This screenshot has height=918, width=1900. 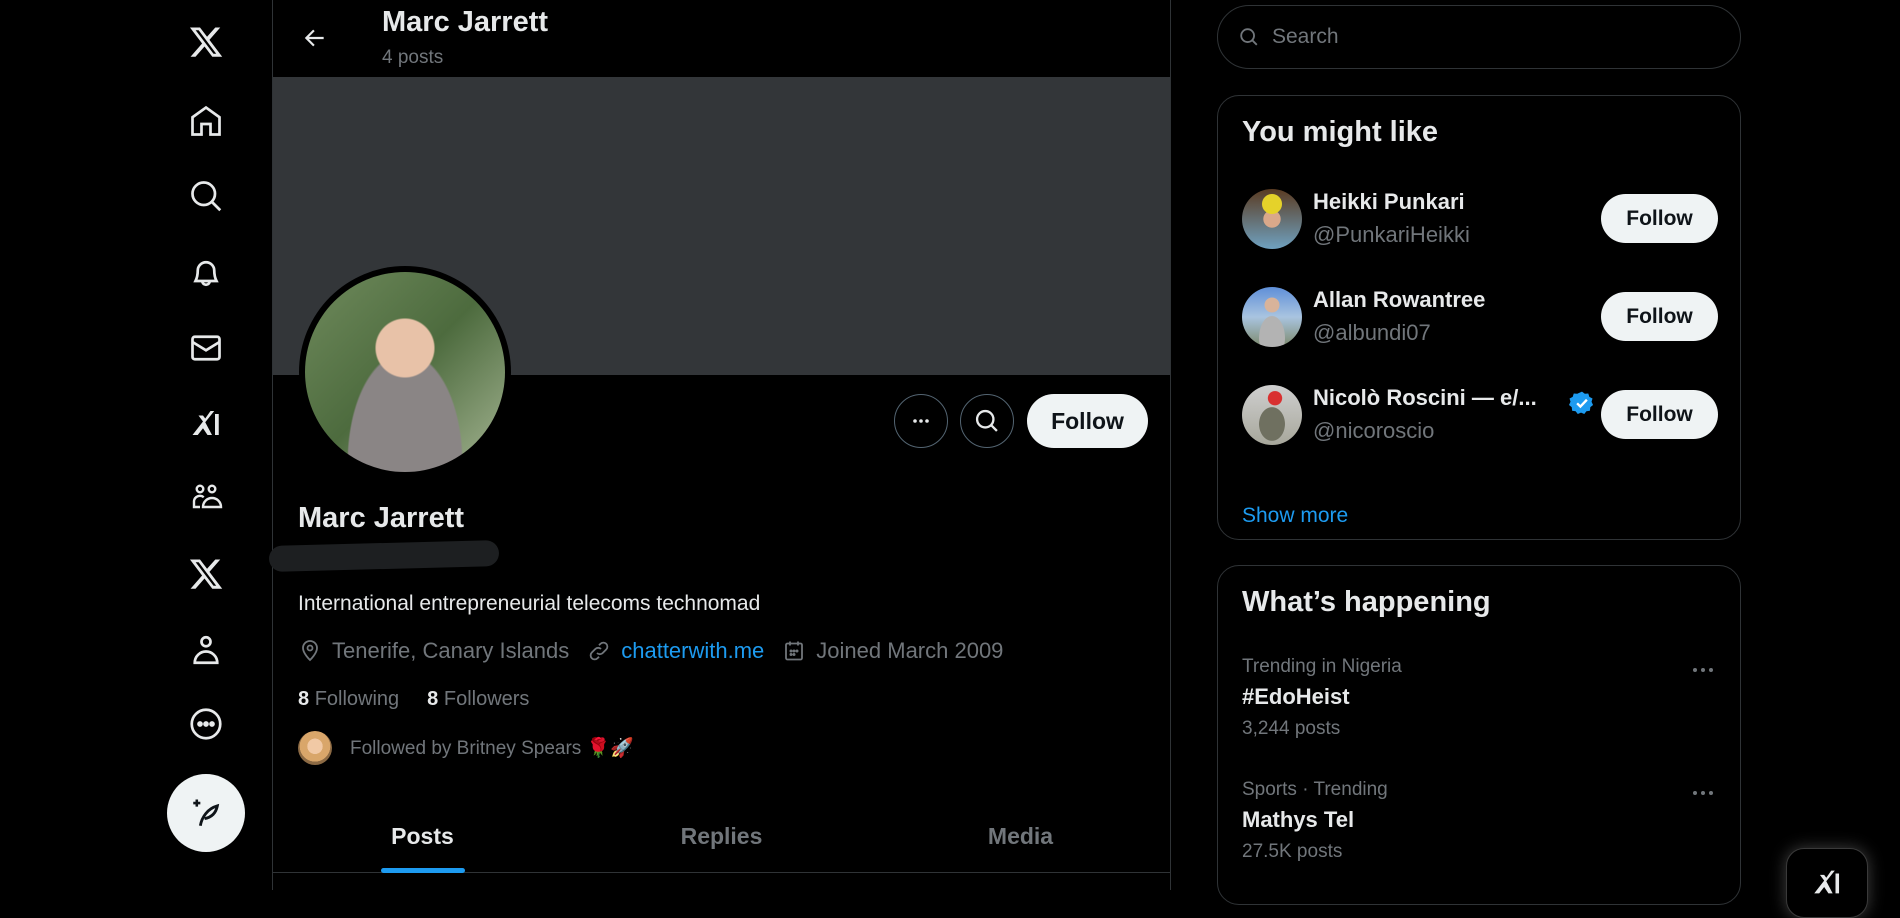 I want to click on suggestion-handle: @albundi07, so click(x=1372, y=332).